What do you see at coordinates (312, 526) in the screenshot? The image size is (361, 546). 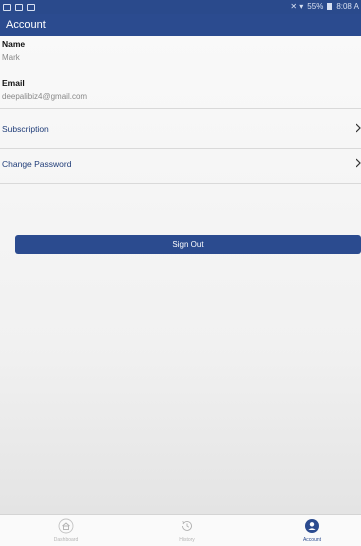 I see `account-icon` at bounding box center [312, 526].